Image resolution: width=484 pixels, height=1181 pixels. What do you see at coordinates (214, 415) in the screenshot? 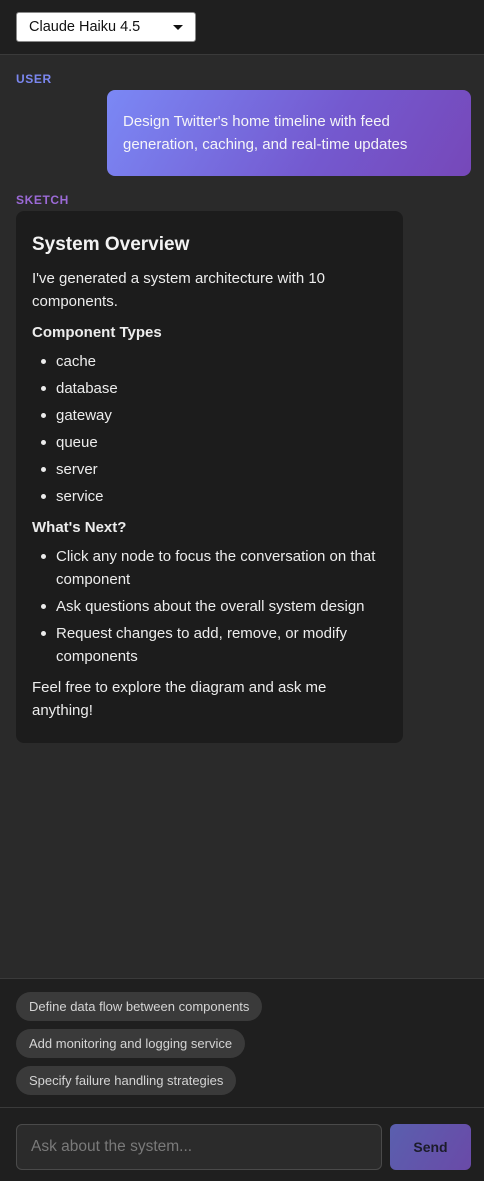
I see `list-item: gateway` at bounding box center [214, 415].